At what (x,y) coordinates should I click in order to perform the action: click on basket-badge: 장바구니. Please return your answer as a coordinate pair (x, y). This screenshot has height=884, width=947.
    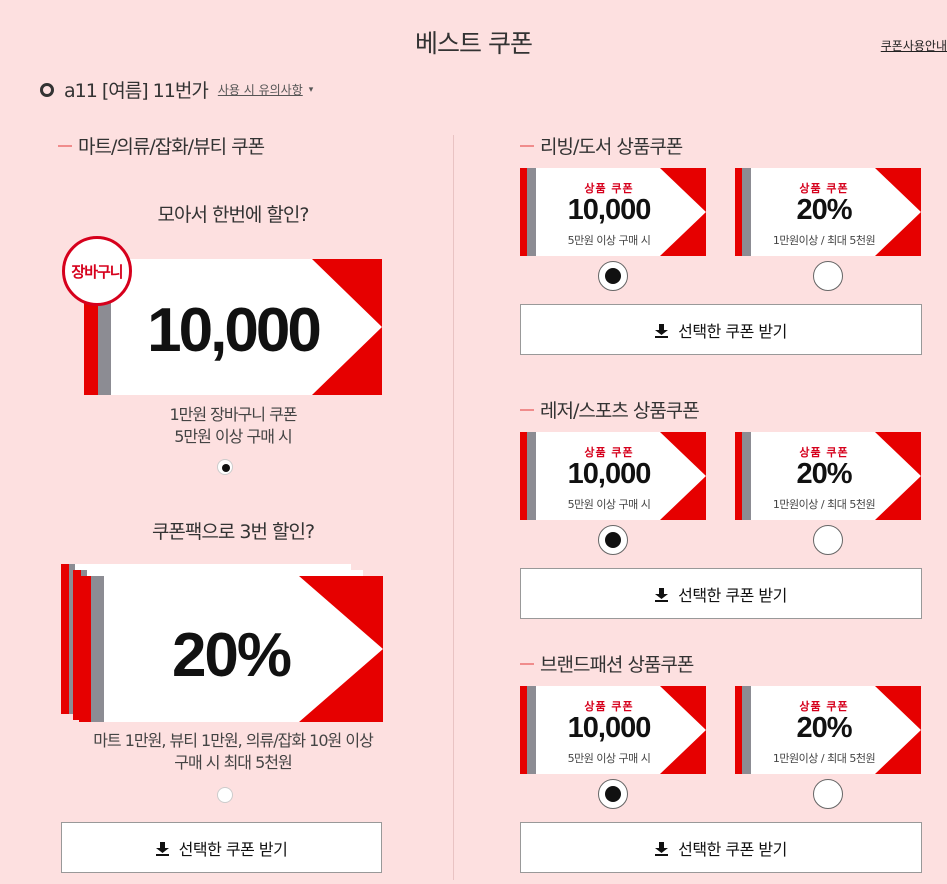
    Looking at the image, I should click on (97, 271).